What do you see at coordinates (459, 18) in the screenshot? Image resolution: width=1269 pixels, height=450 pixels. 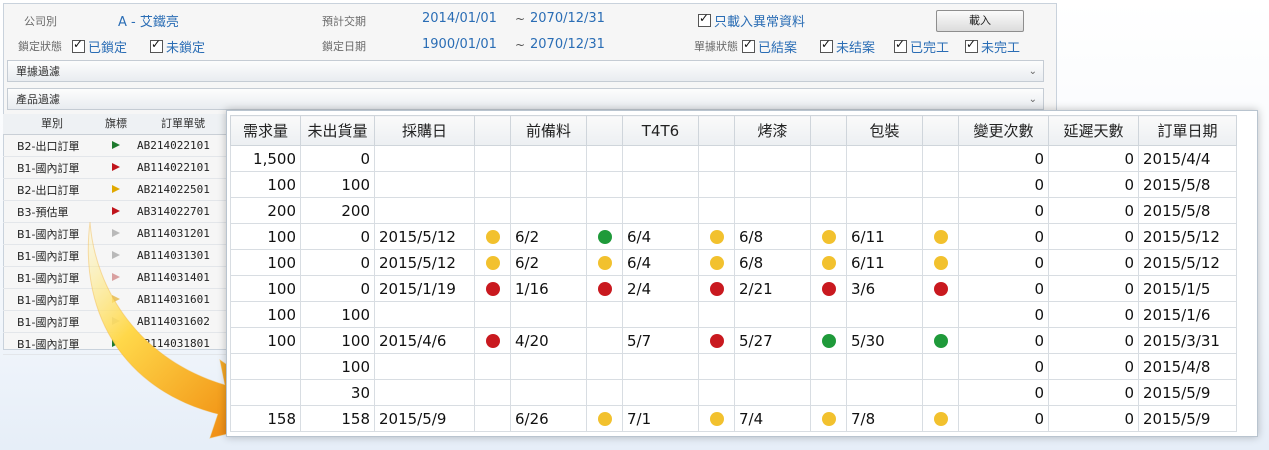 I see `expected-from-input: 2014/01/01` at bounding box center [459, 18].